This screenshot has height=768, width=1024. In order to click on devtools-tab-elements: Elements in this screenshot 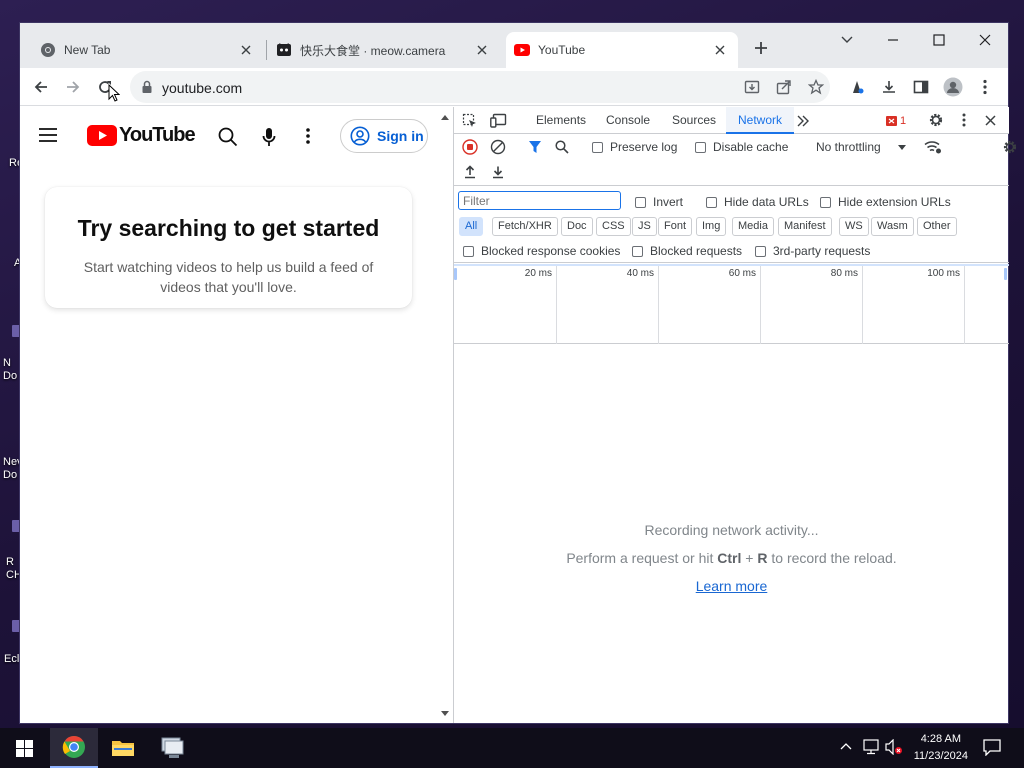, I will do `click(561, 120)`.